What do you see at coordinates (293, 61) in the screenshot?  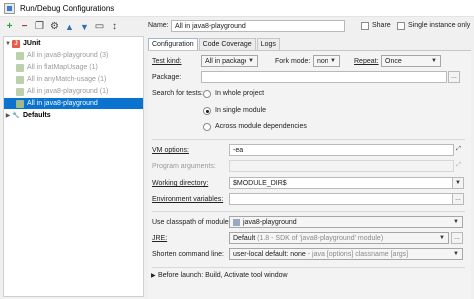 I see `fork-mode-label: Fork mode:` at bounding box center [293, 61].